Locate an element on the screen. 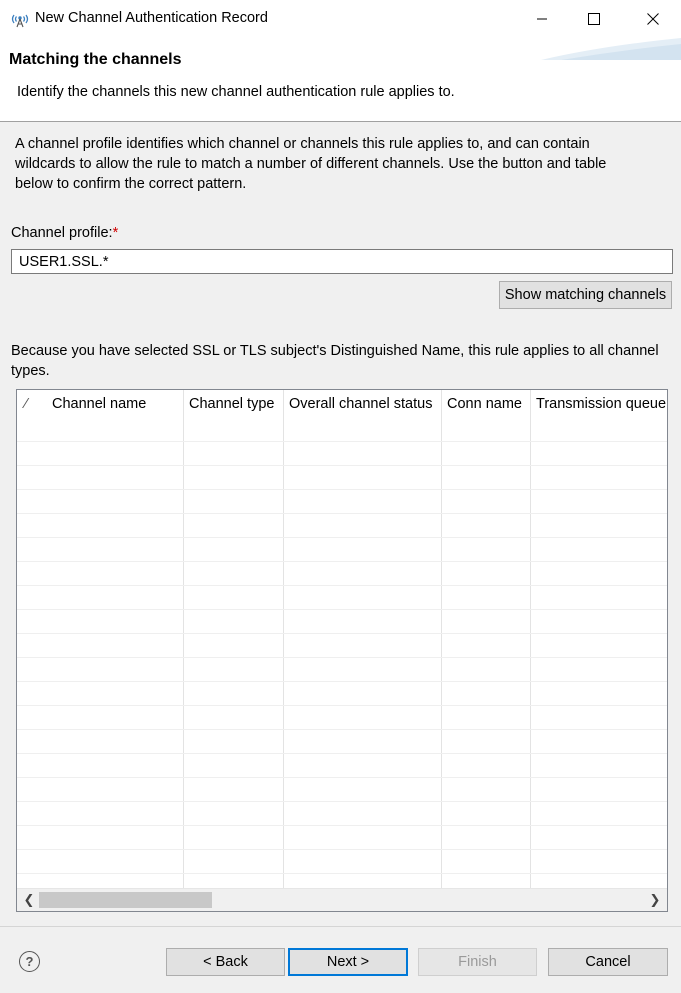 This screenshot has width=681, height=993. maximize-button is located at coordinates (594, 19).